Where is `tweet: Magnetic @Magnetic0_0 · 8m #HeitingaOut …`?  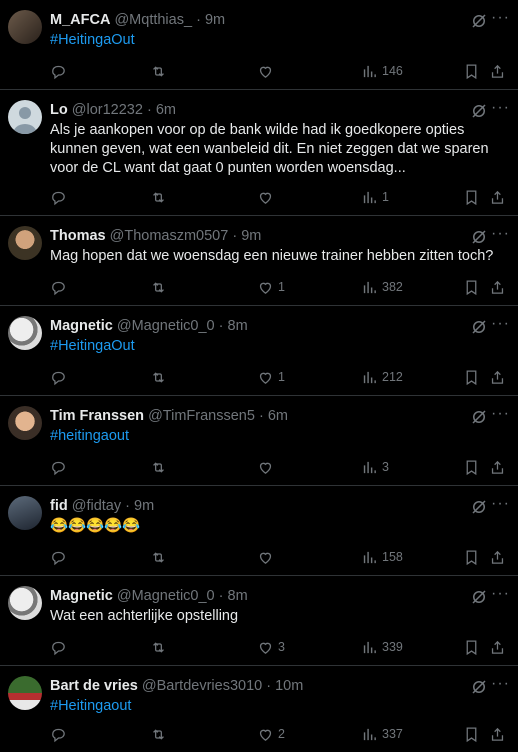 tweet: Magnetic @Magnetic0_0 · 8m #HeitingaOut … is located at coordinates (259, 351).